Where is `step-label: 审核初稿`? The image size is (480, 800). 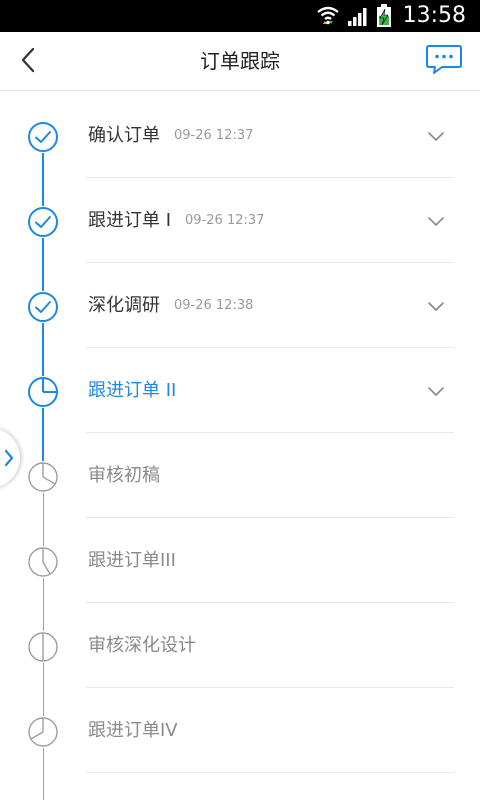 step-label: 审核初稿 is located at coordinates (124, 476).